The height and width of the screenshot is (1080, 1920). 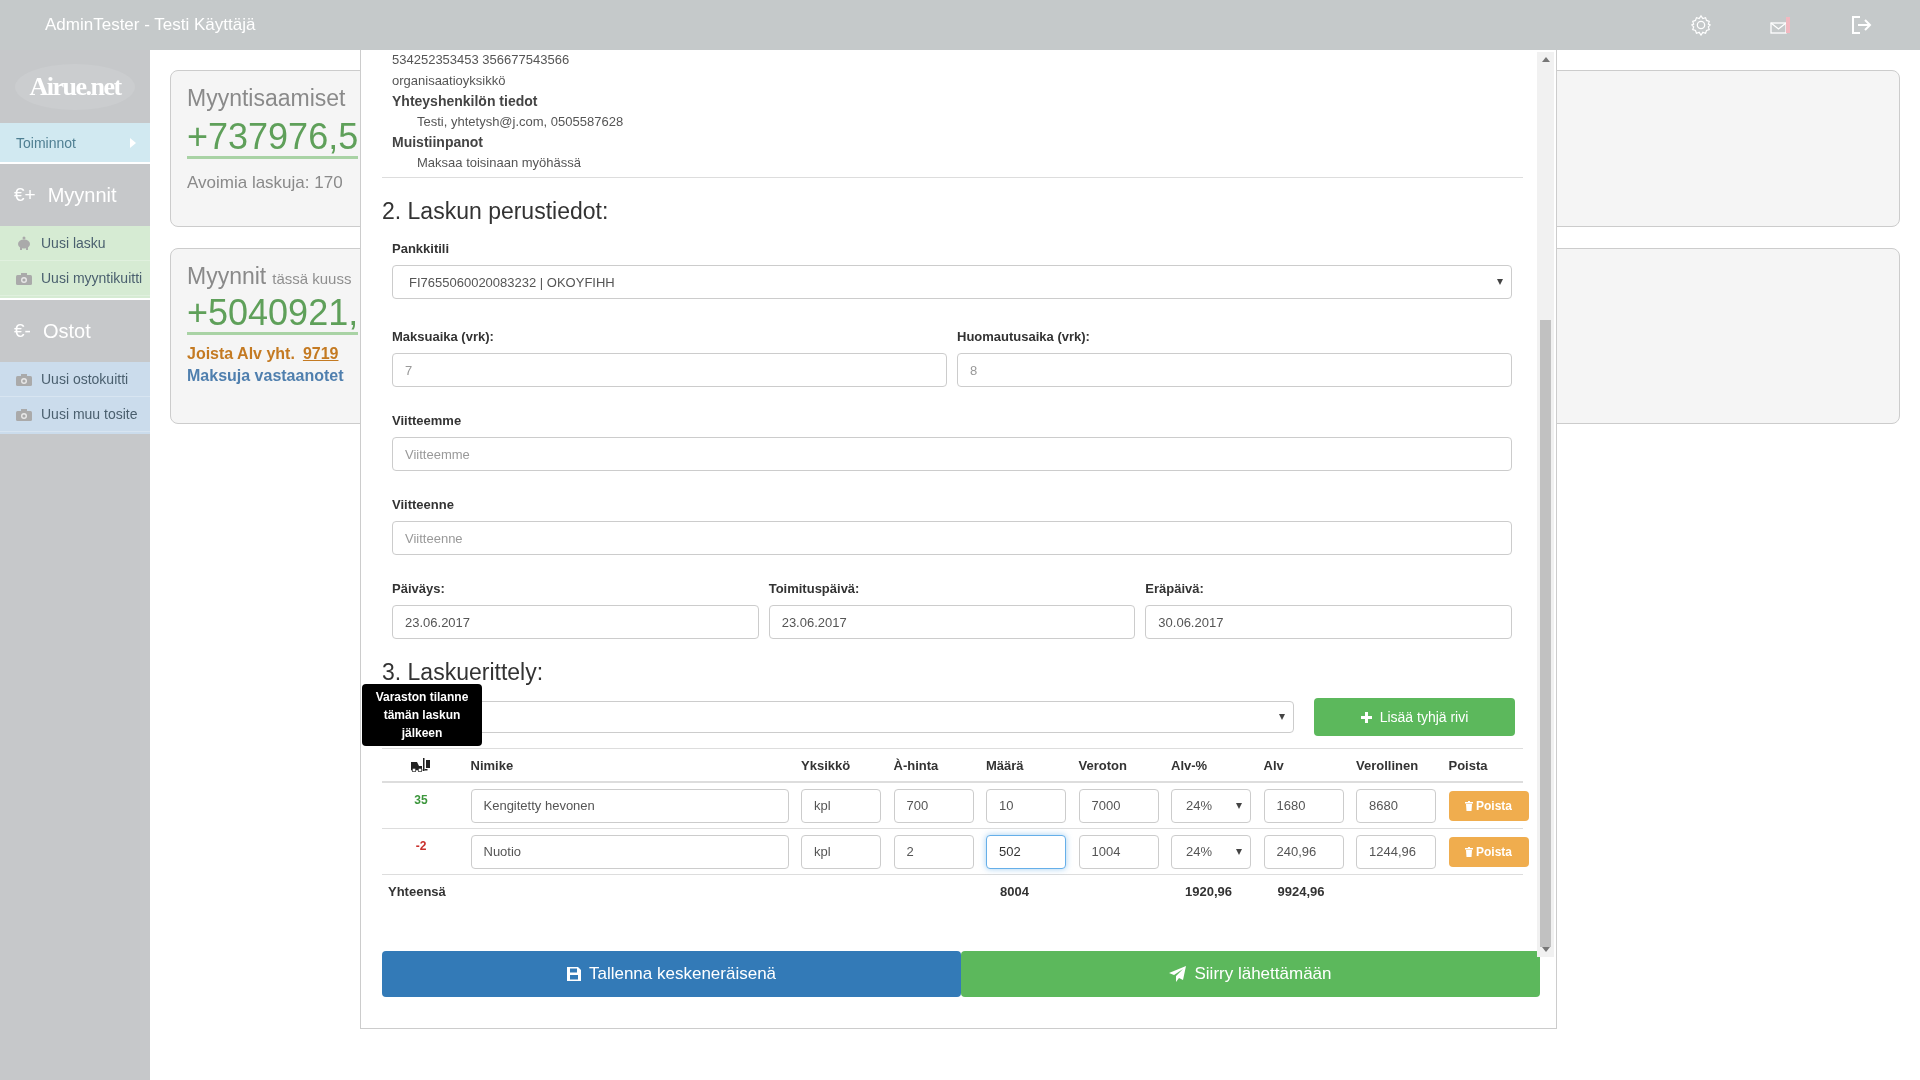 What do you see at coordinates (1303, 805) in the screenshot?
I see `vat-field: 1680` at bounding box center [1303, 805].